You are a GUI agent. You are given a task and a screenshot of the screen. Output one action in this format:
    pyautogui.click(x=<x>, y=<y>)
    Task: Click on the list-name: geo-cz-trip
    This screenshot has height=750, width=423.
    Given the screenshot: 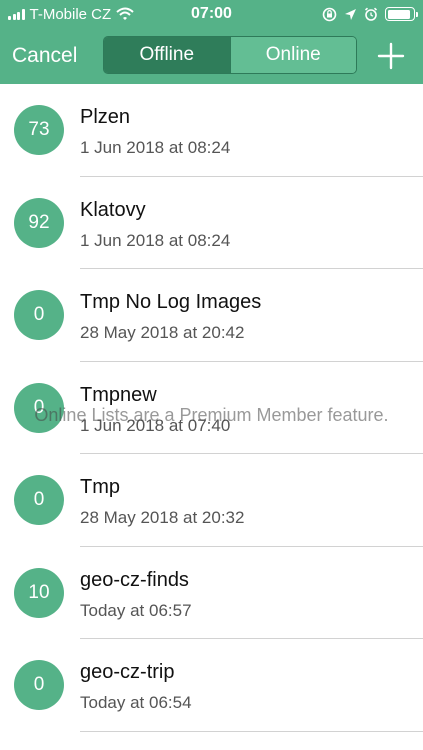 What is the action you would take?
    pyautogui.click(x=127, y=672)
    